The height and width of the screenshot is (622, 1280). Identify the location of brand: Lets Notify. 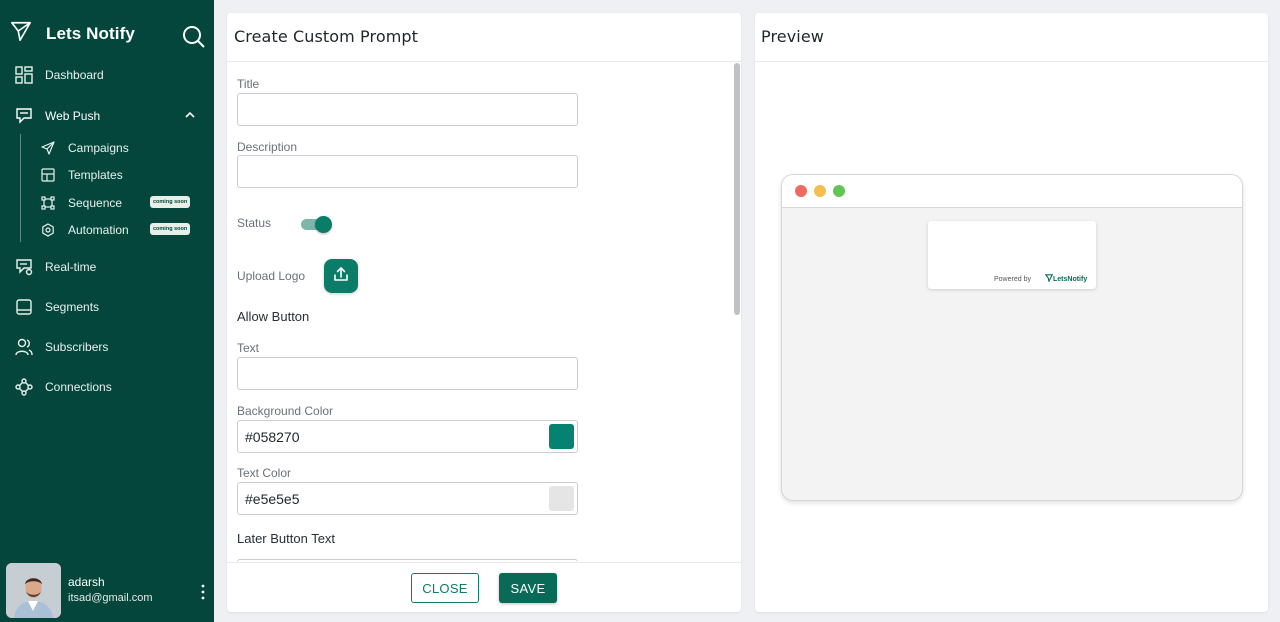
(72, 33).